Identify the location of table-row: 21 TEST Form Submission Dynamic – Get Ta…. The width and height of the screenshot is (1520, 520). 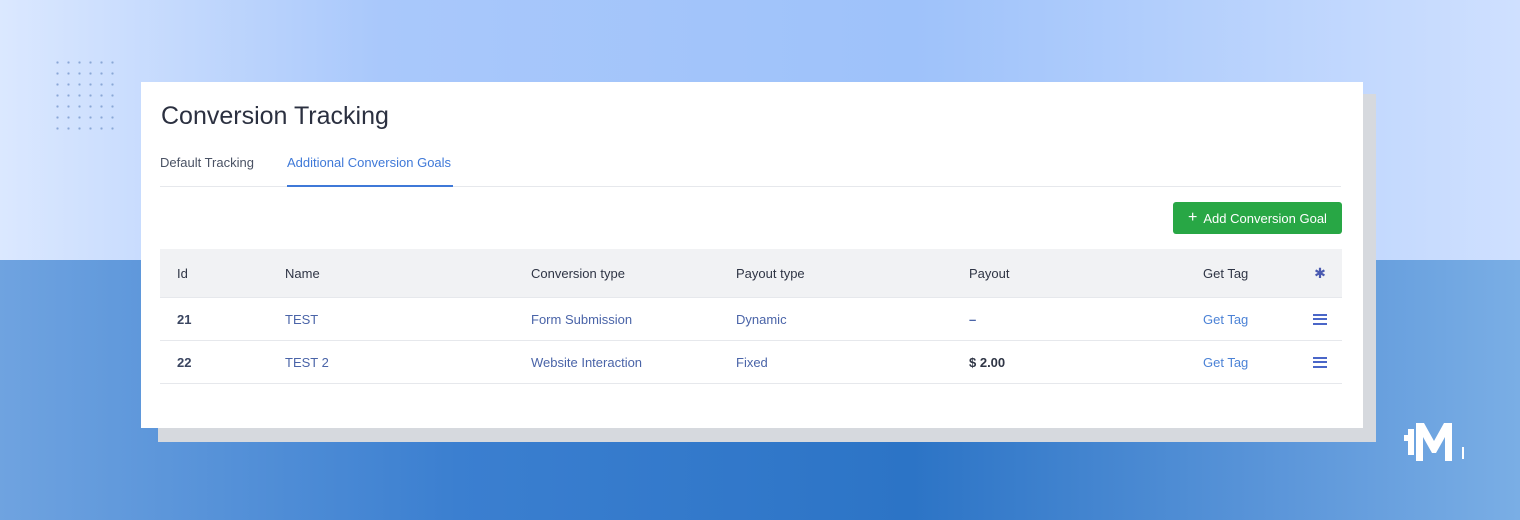
(751, 319).